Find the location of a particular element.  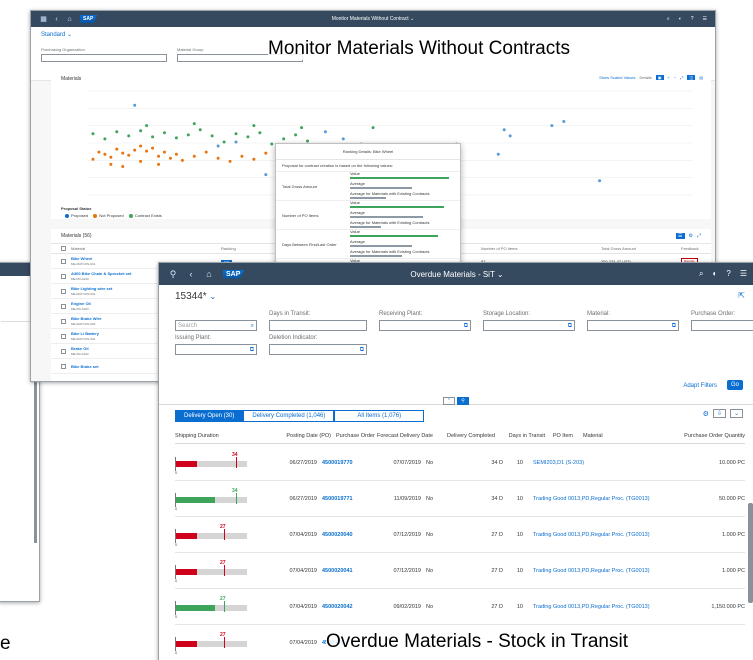

go-button: Go is located at coordinates (734, 385).